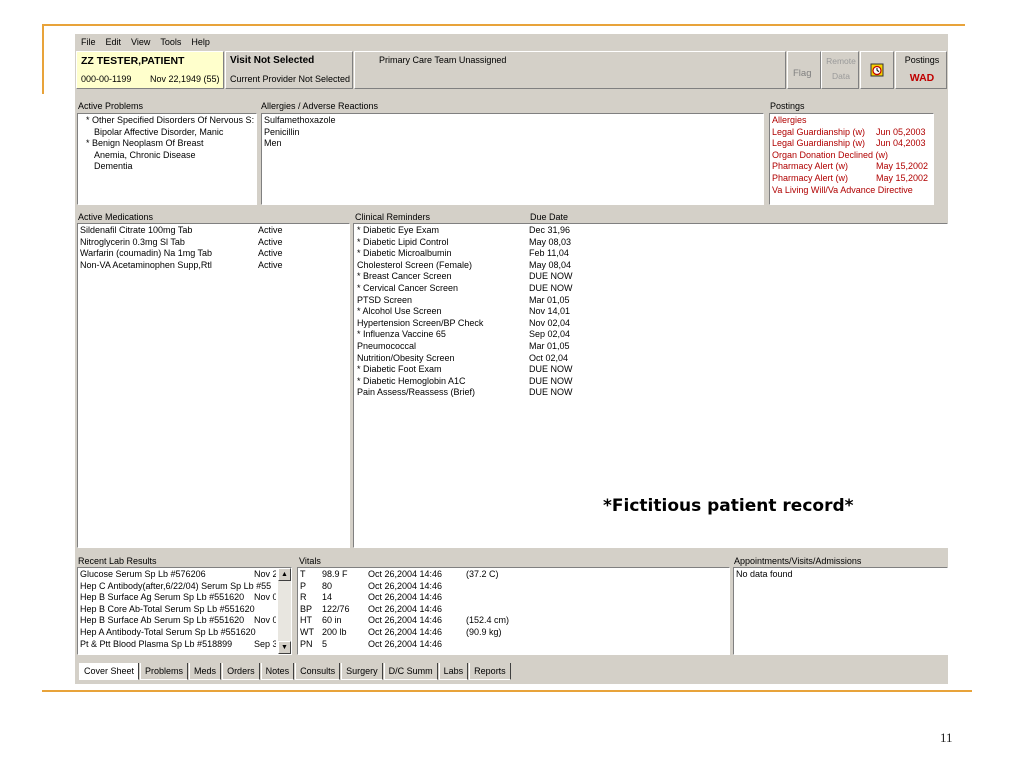 Image resolution: width=1024 pixels, height=768 pixels. Describe the element at coordinates (513, 575) in the screenshot. I see `list-item: T 98.9 F Oct 26,2004 14:46 (37.2 C)` at that location.